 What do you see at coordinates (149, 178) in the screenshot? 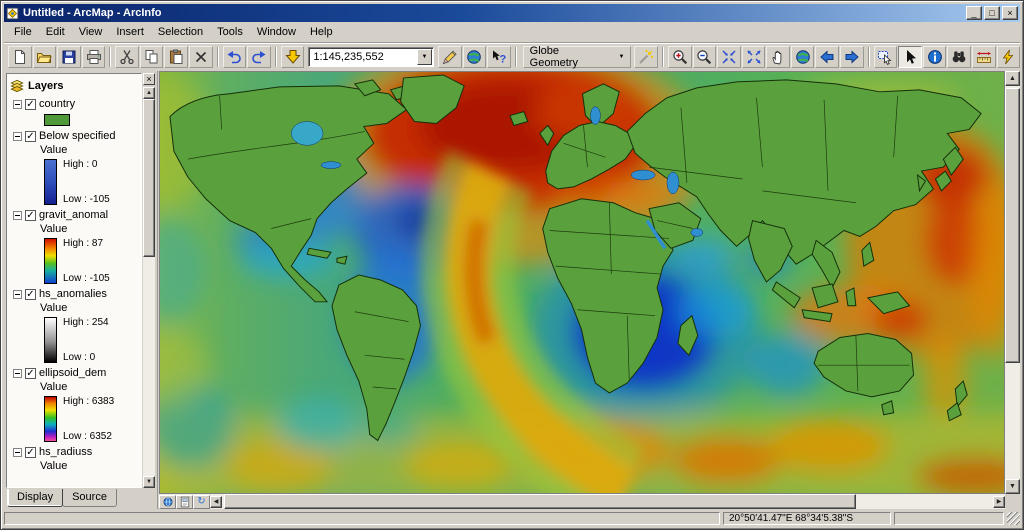
I see `toc-scroll-thumb` at bounding box center [149, 178].